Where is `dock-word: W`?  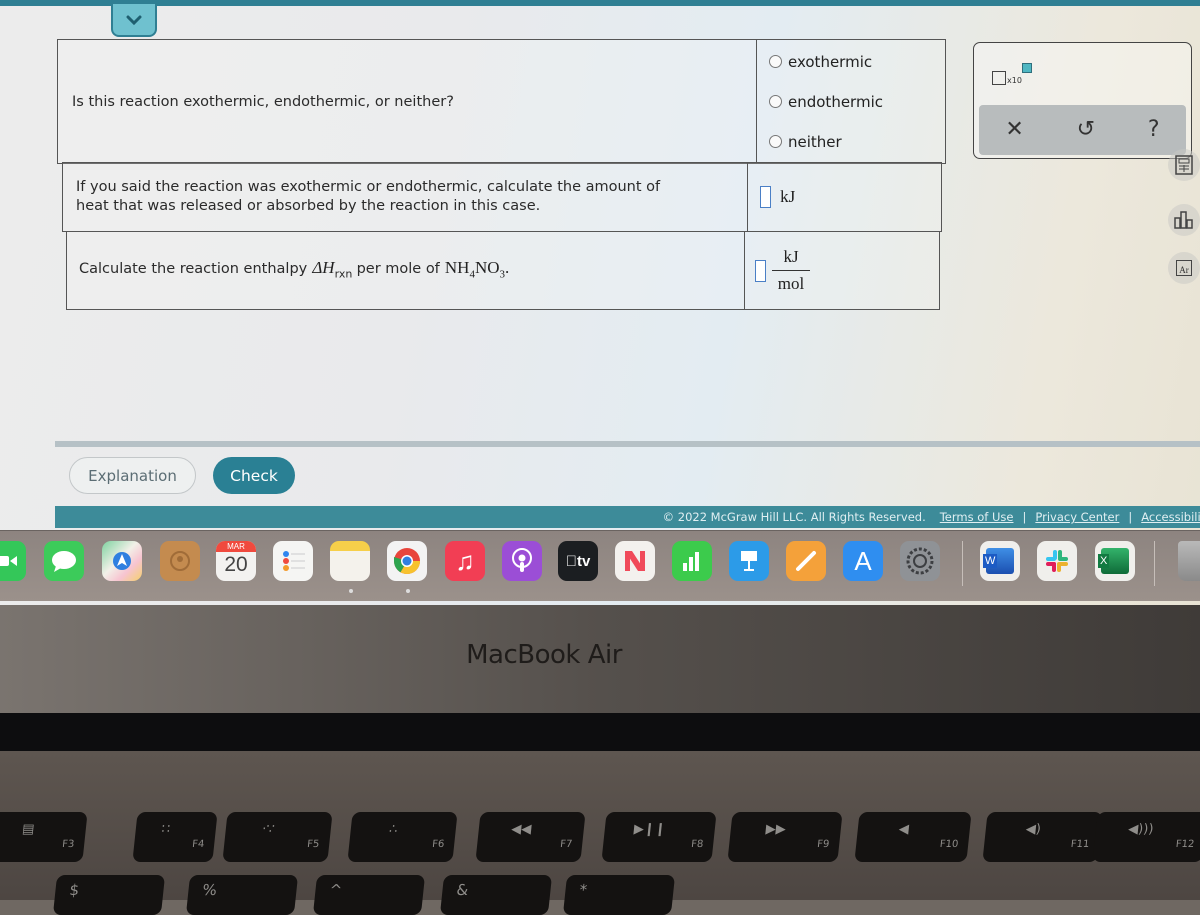
dock-word: W is located at coordinates (1000, 561).